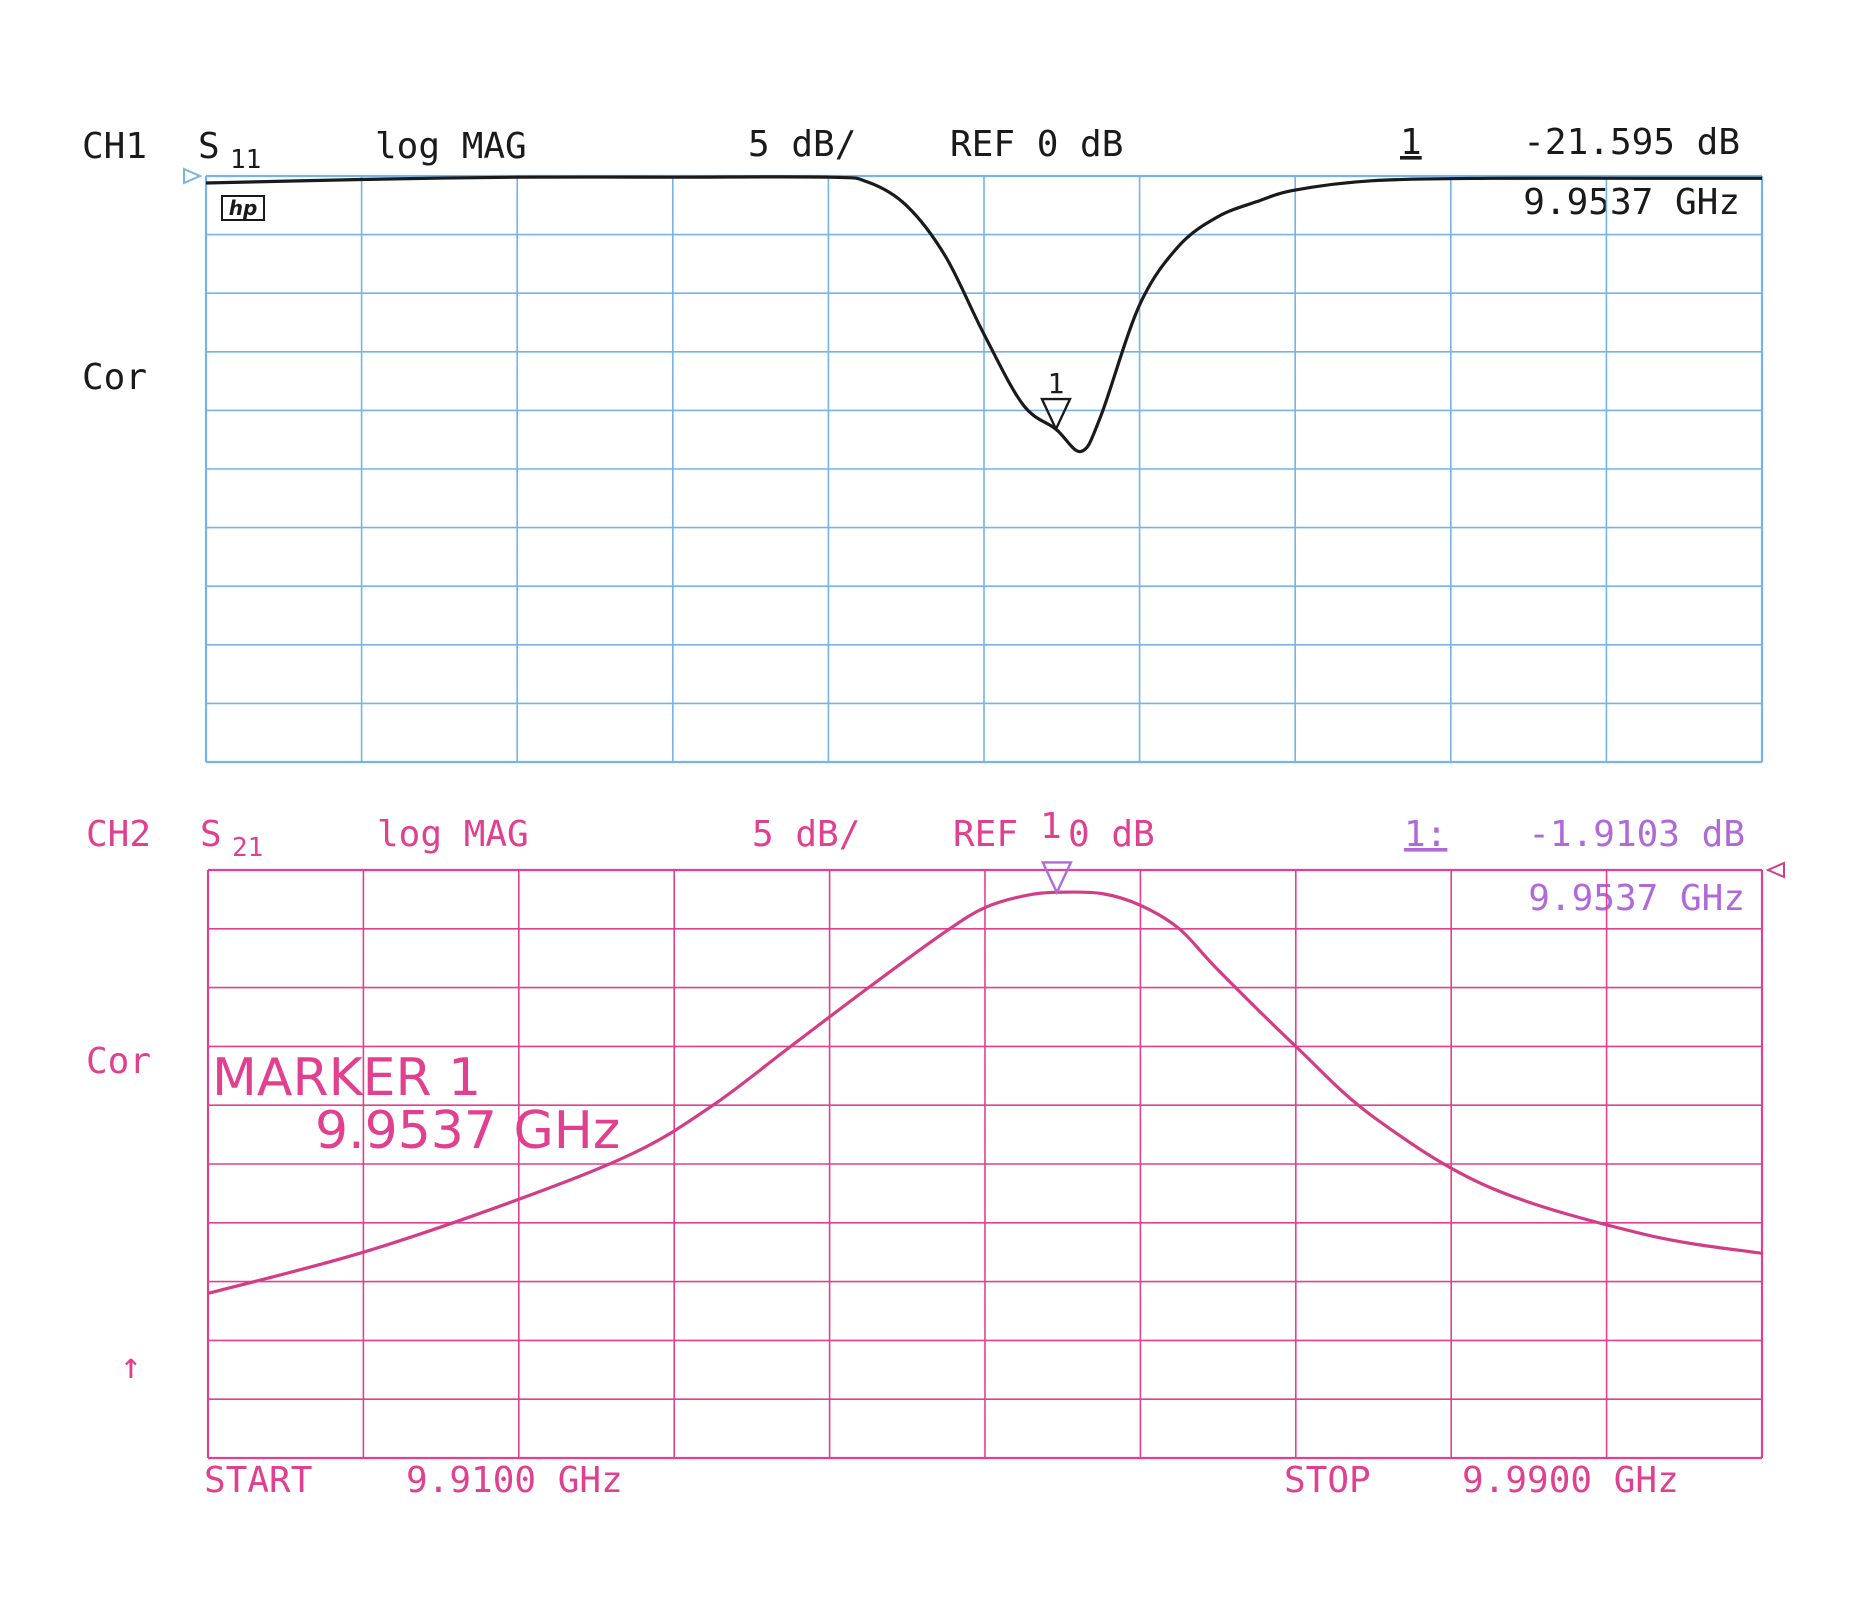 The height and width of the screenshot is (1603, 1859). I want to click on hp-logo-icon: hp, so click(243, 208).